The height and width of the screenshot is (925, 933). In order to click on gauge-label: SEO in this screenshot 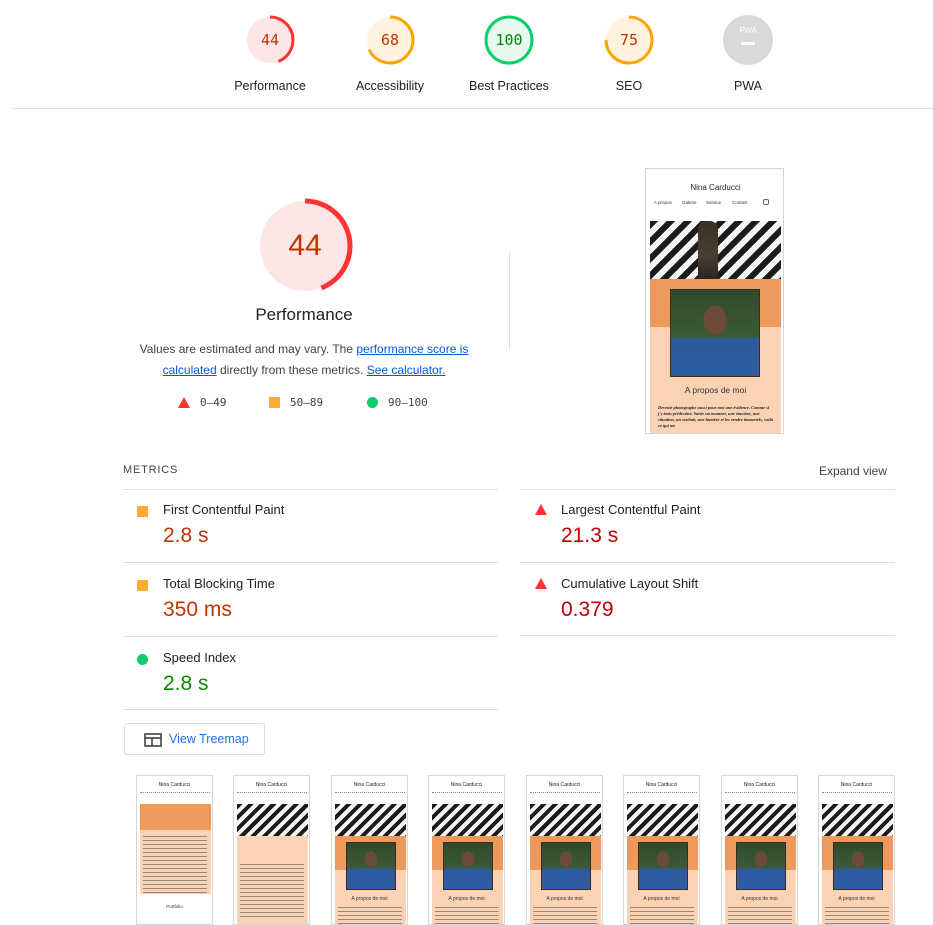, I will do `click(629, 86)`.